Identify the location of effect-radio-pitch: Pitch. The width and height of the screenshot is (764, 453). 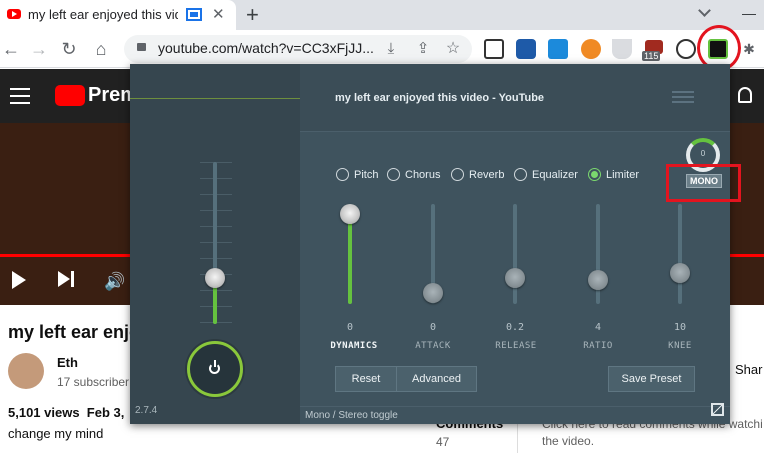
(357, 174).